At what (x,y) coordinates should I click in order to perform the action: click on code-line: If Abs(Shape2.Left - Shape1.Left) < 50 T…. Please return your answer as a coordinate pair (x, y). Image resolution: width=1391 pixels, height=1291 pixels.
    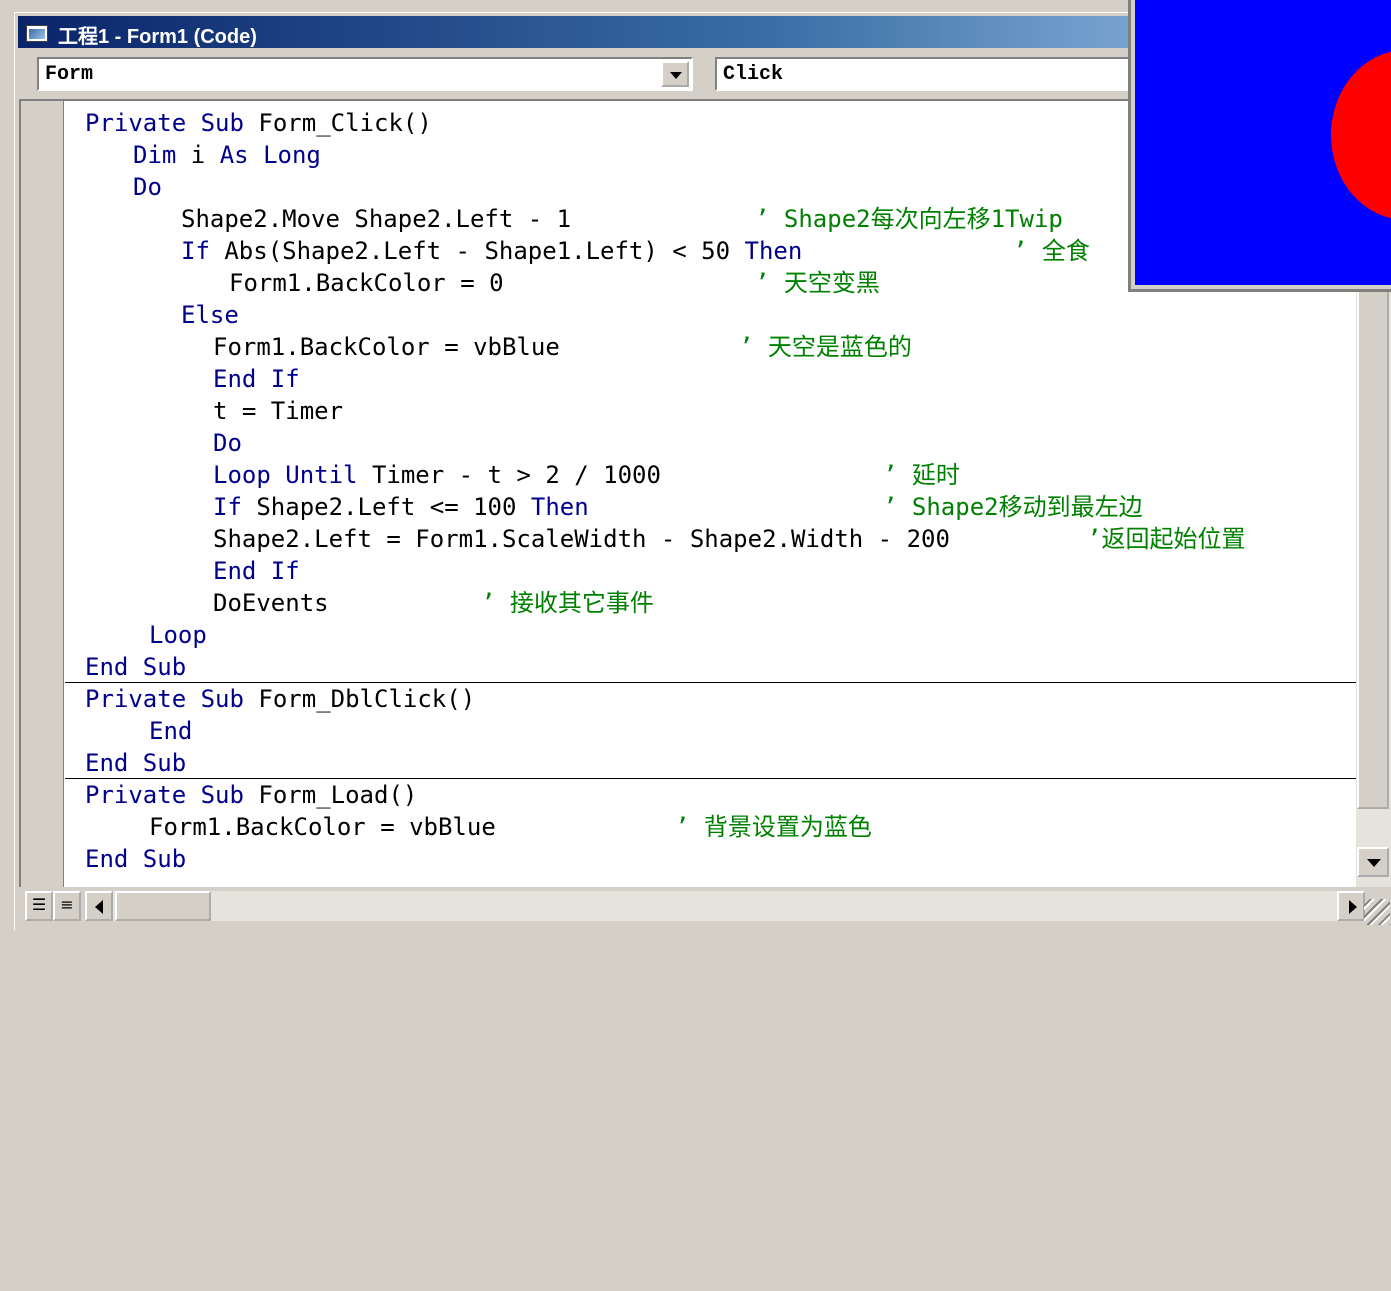
    Looking at the image, I should click on (491, 251).